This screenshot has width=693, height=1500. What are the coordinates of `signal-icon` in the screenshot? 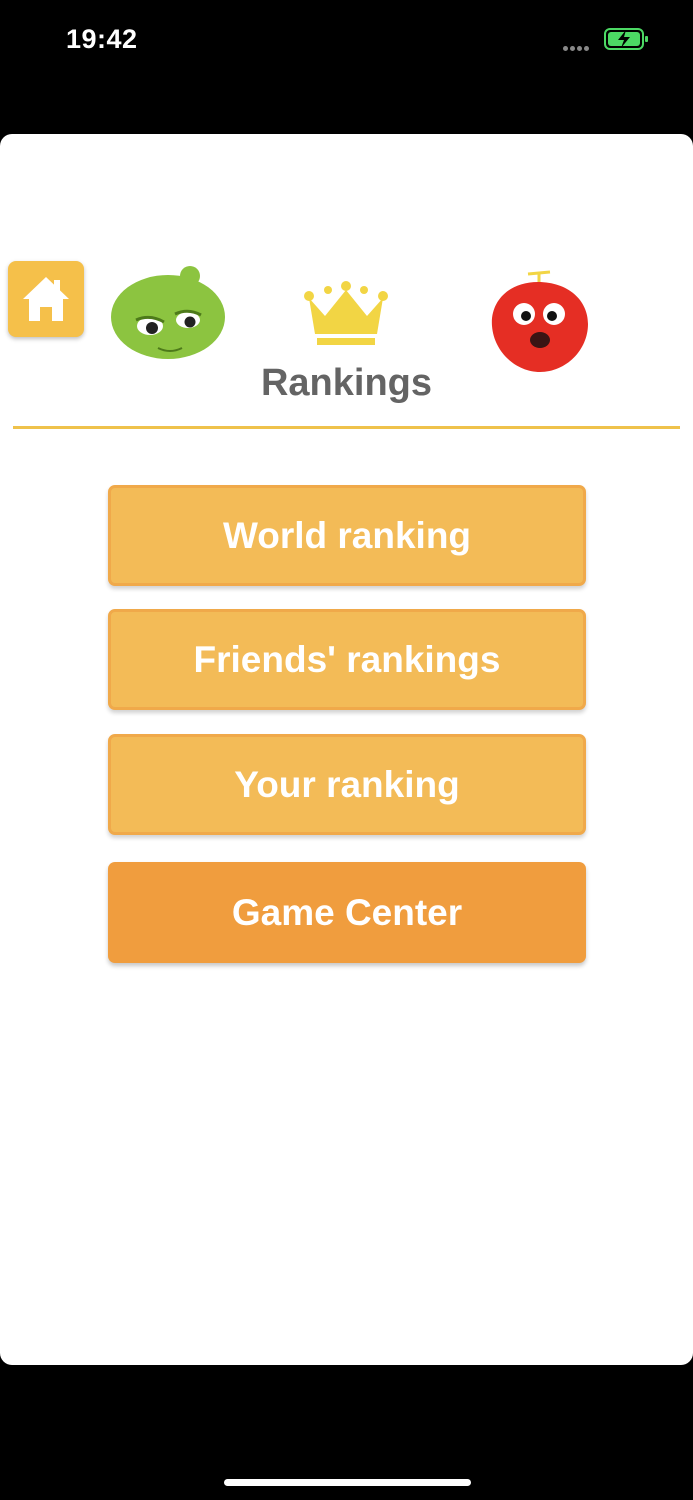 It's located at (580, 44).